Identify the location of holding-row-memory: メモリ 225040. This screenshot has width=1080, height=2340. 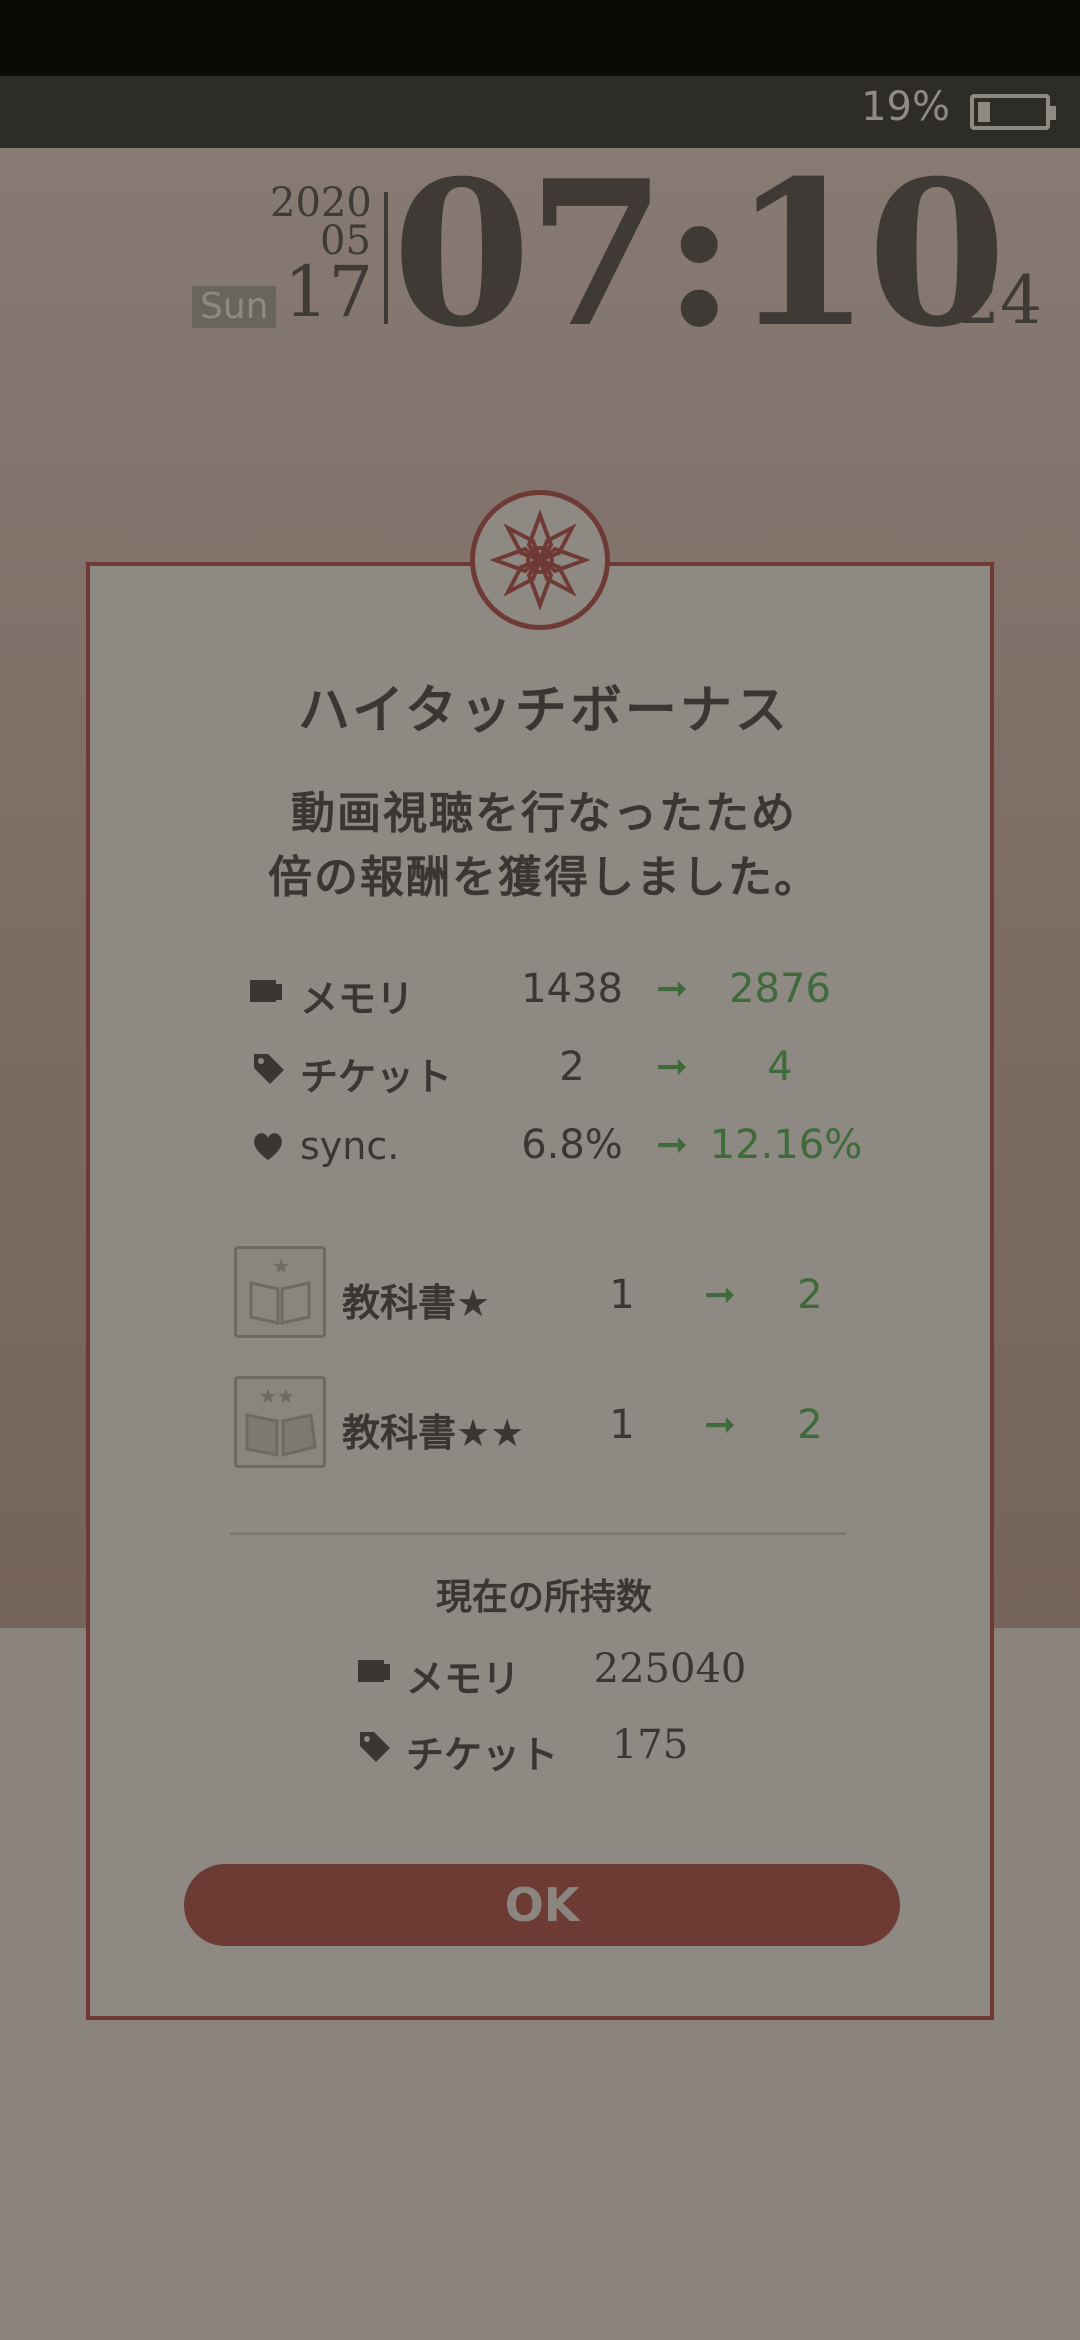
(544, 1672).